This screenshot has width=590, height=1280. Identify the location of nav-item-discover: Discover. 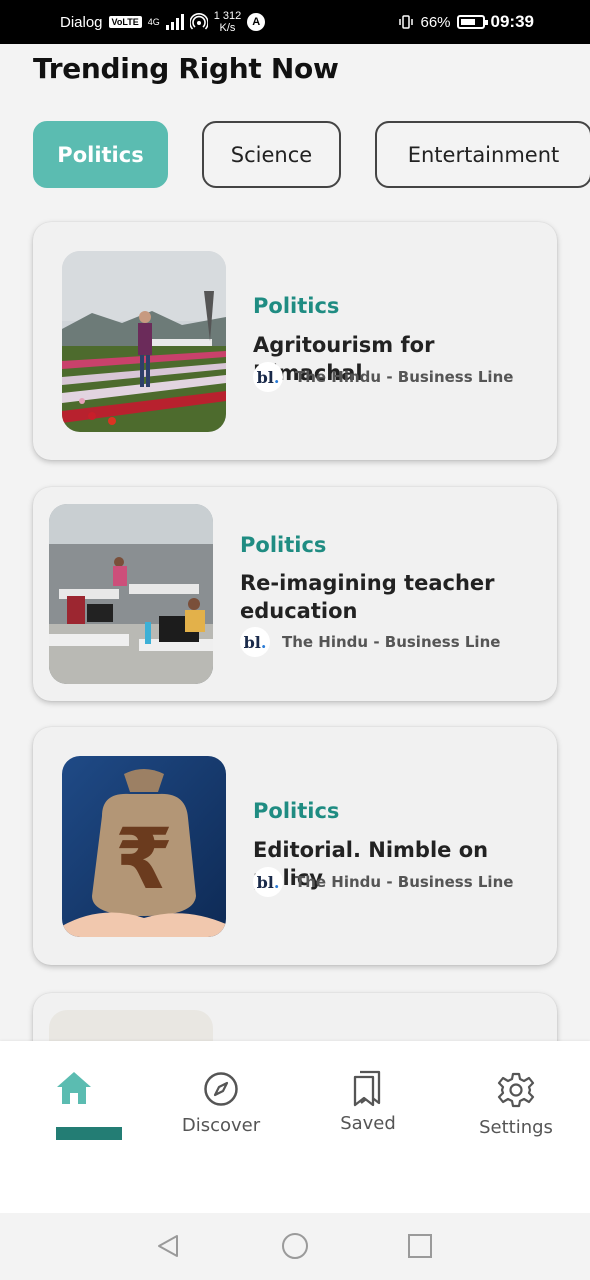
(221, 1103).